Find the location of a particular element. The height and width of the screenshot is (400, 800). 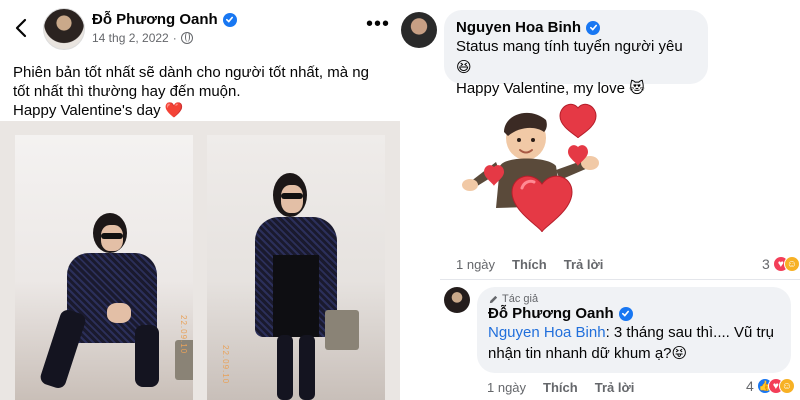

post-author-row: Đỗ Phương Oanh is located at coordinates (164, 19).